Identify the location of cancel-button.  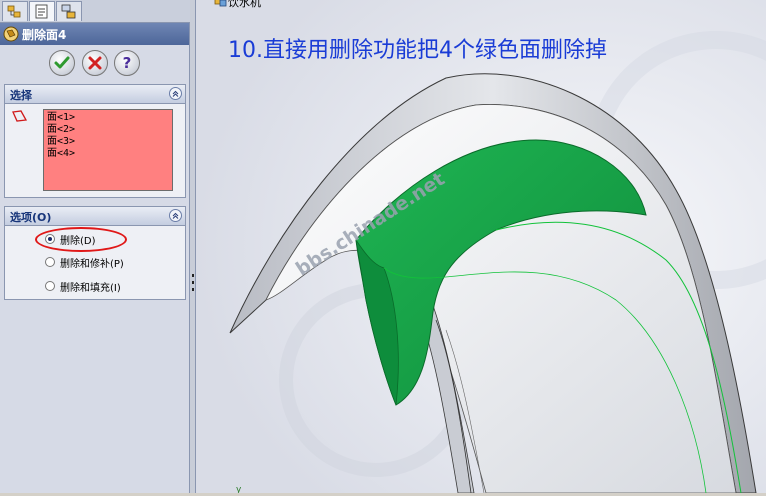
(95, 63).